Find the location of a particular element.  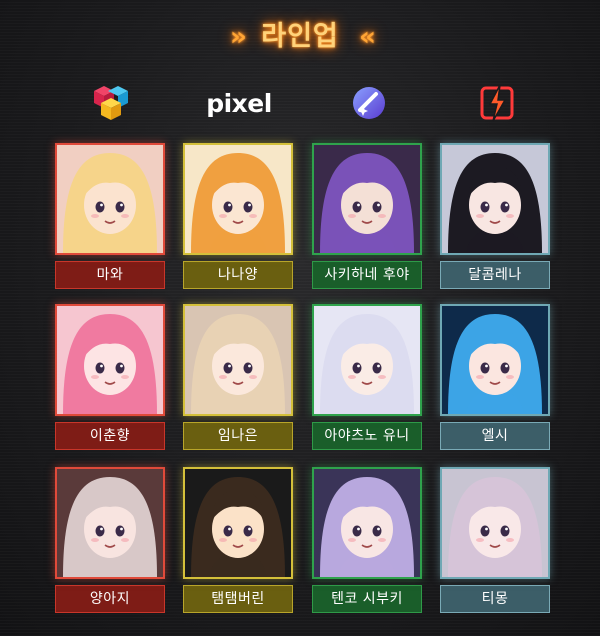

member-card: 양아지 is located at coordinates (110, 540).